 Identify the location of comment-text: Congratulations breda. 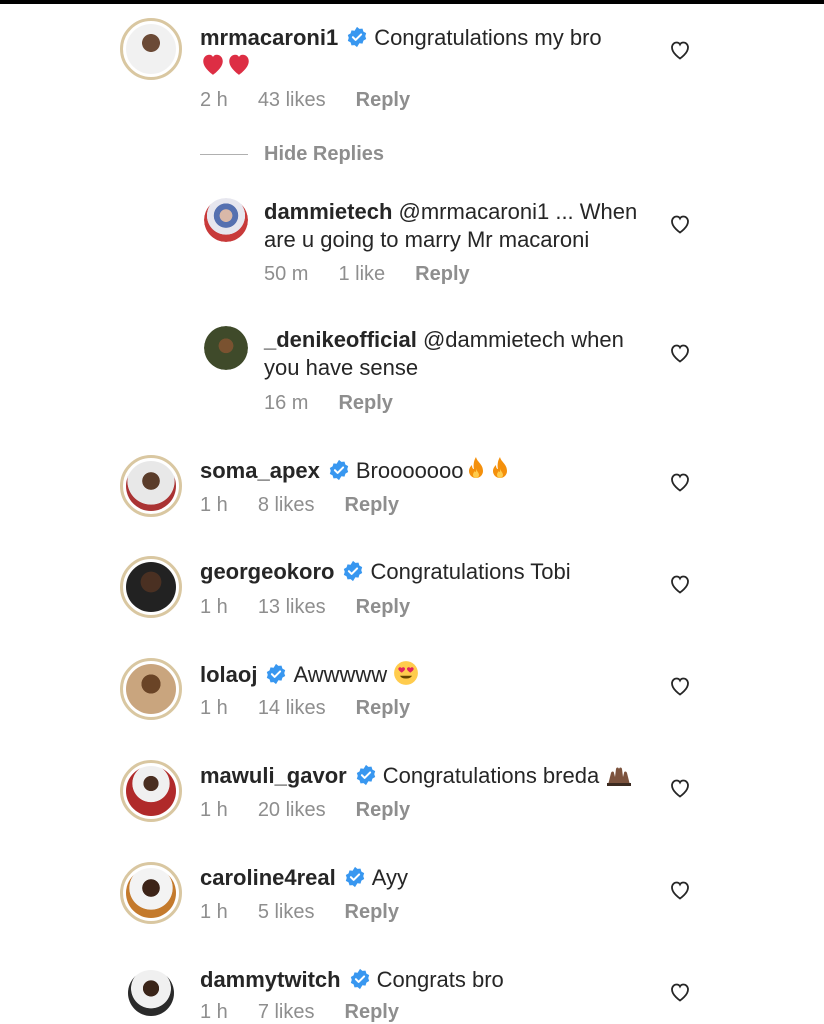
(491, 775).